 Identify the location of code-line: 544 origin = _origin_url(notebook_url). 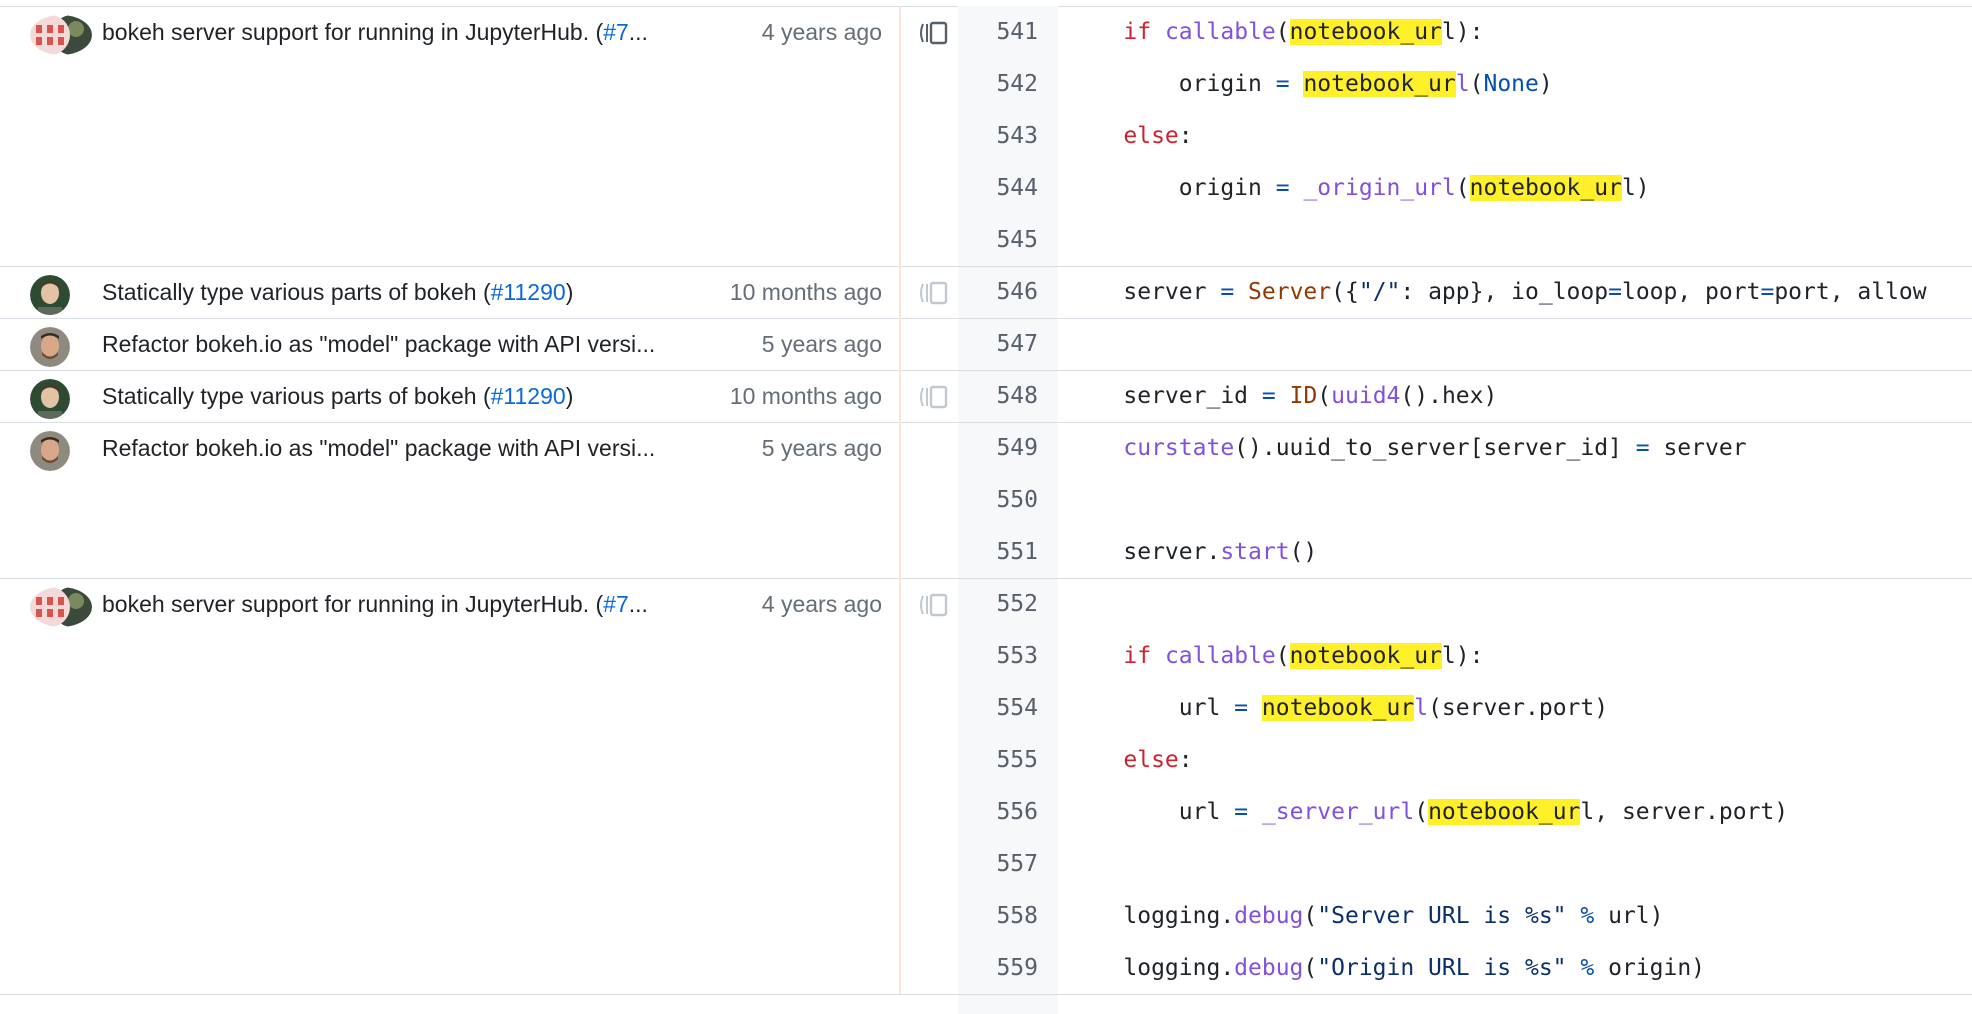
(1465, 188).